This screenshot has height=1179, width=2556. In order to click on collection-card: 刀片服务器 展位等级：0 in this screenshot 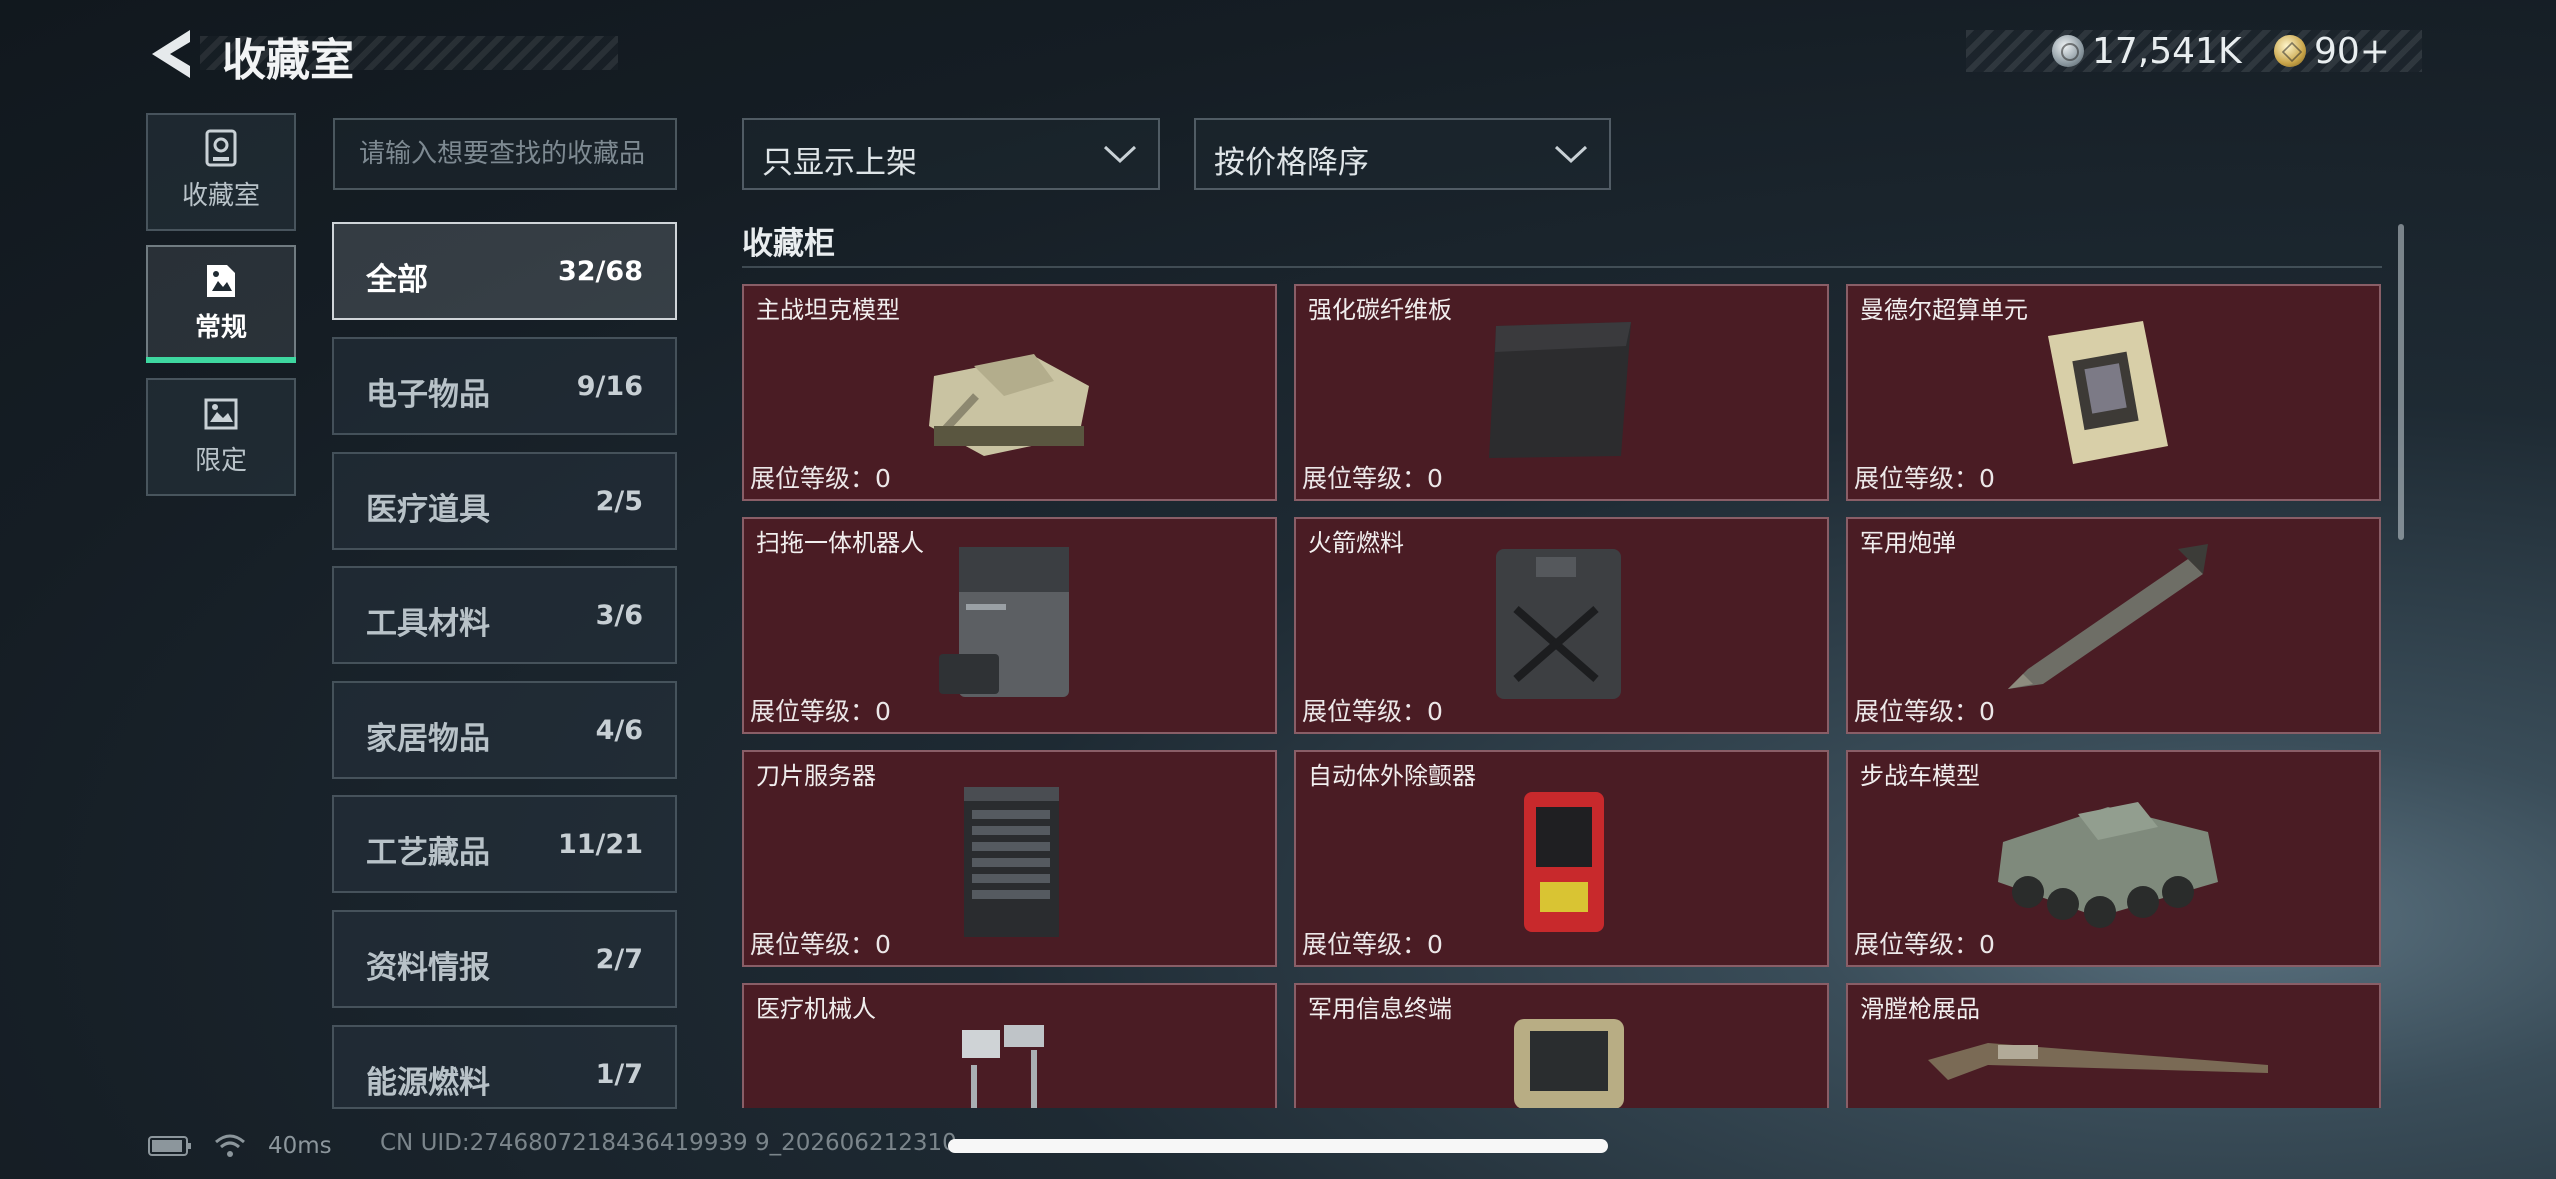, I will do `click(1009, 858)`.